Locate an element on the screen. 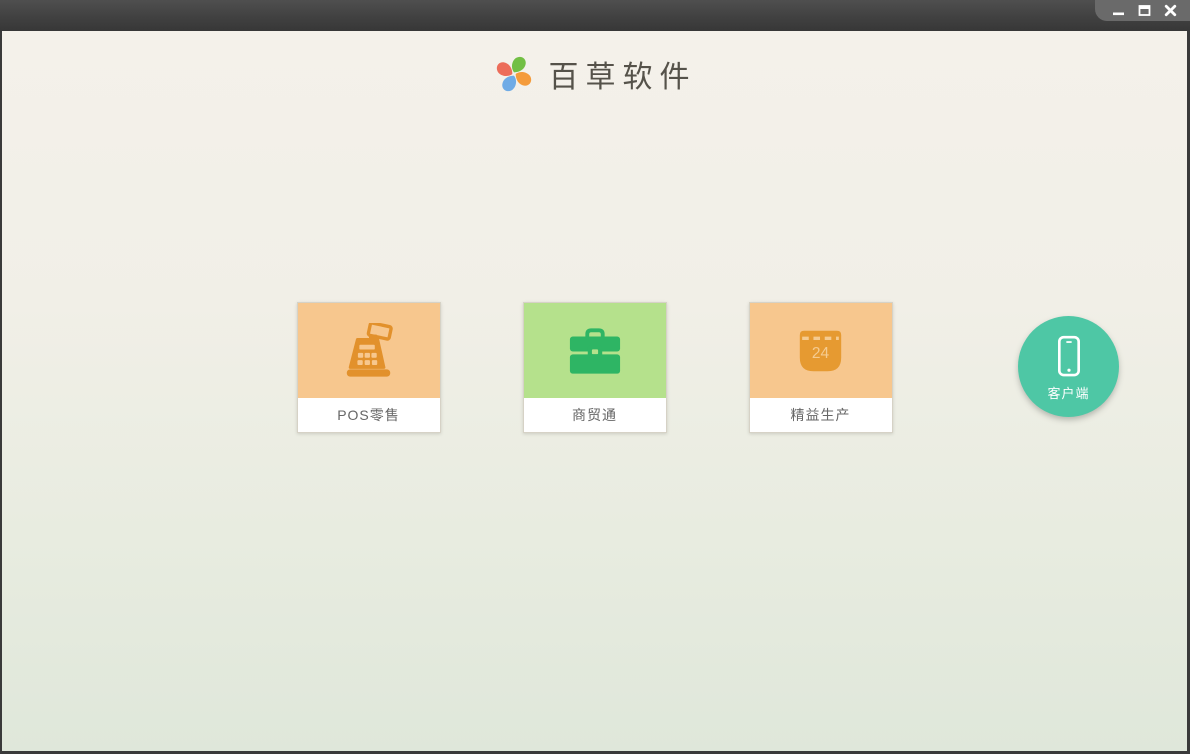 Image resolution: width=1190 pixels, height=754 pixels. pinwheel-logo is located at coordinates (513, 74).